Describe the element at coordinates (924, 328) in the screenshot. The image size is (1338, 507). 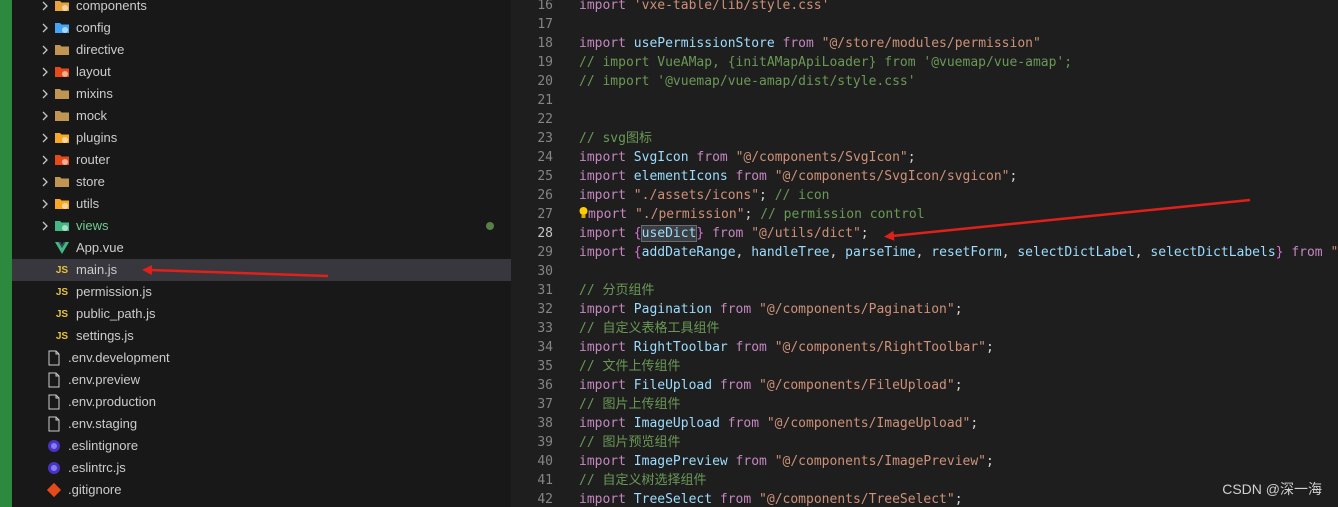
I see `code-line: 33 // 自定义表格工具组件` at that location.